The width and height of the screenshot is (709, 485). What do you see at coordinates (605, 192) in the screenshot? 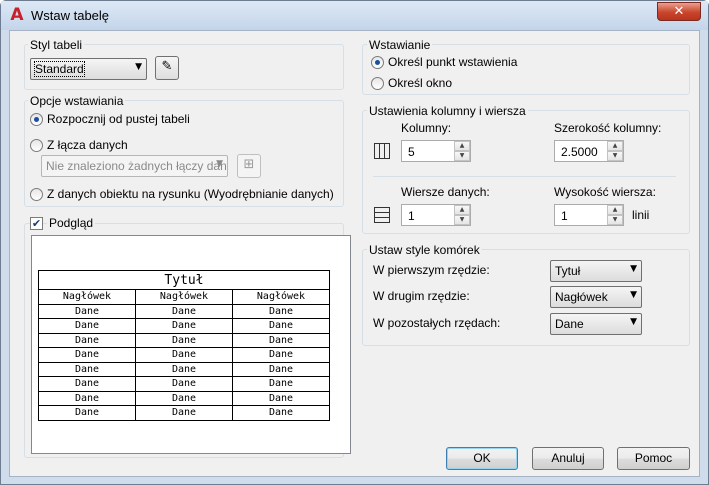
I see `row-height-label: Wysokość wiersza:` at bounding box center [605, 192].